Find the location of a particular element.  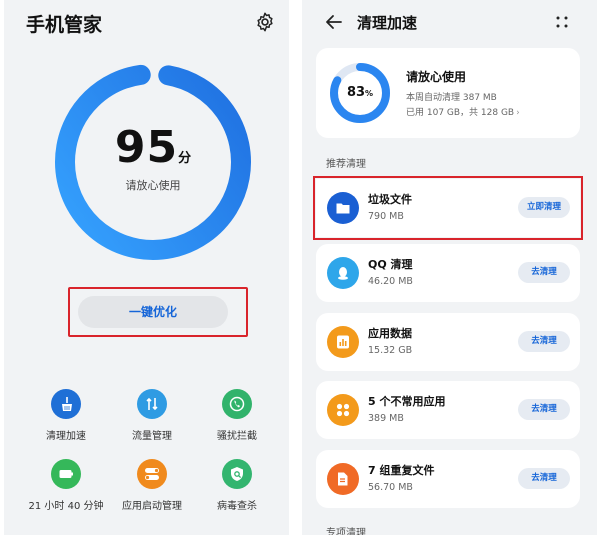

clean-item-junk-files: 垃圾文件 790 MB 立即清理 is located at coordinates (448, 208).